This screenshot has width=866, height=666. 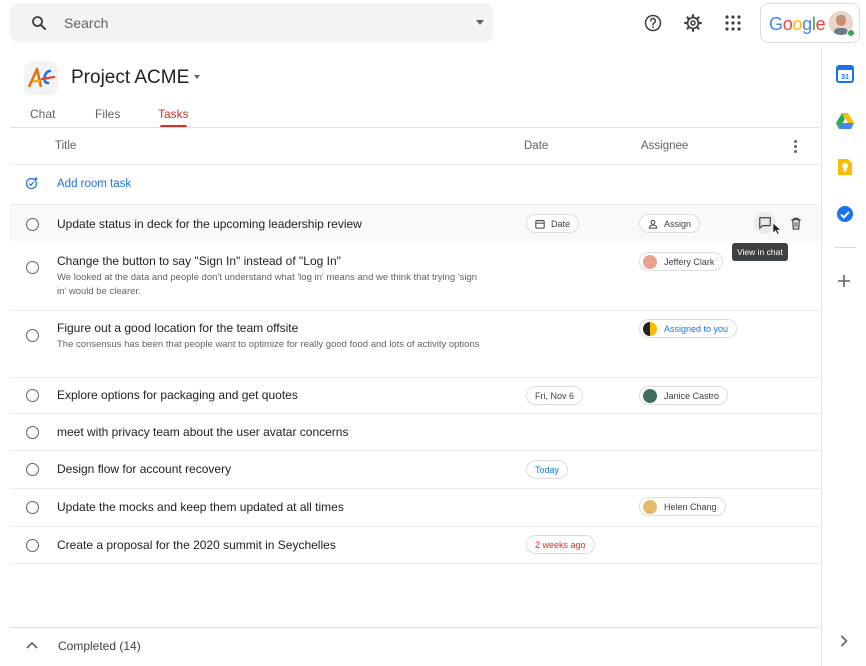 What do you see at coordinates (693, 23) in the screenshot?
I see `settings-icon` at bounding box center [693, 23].